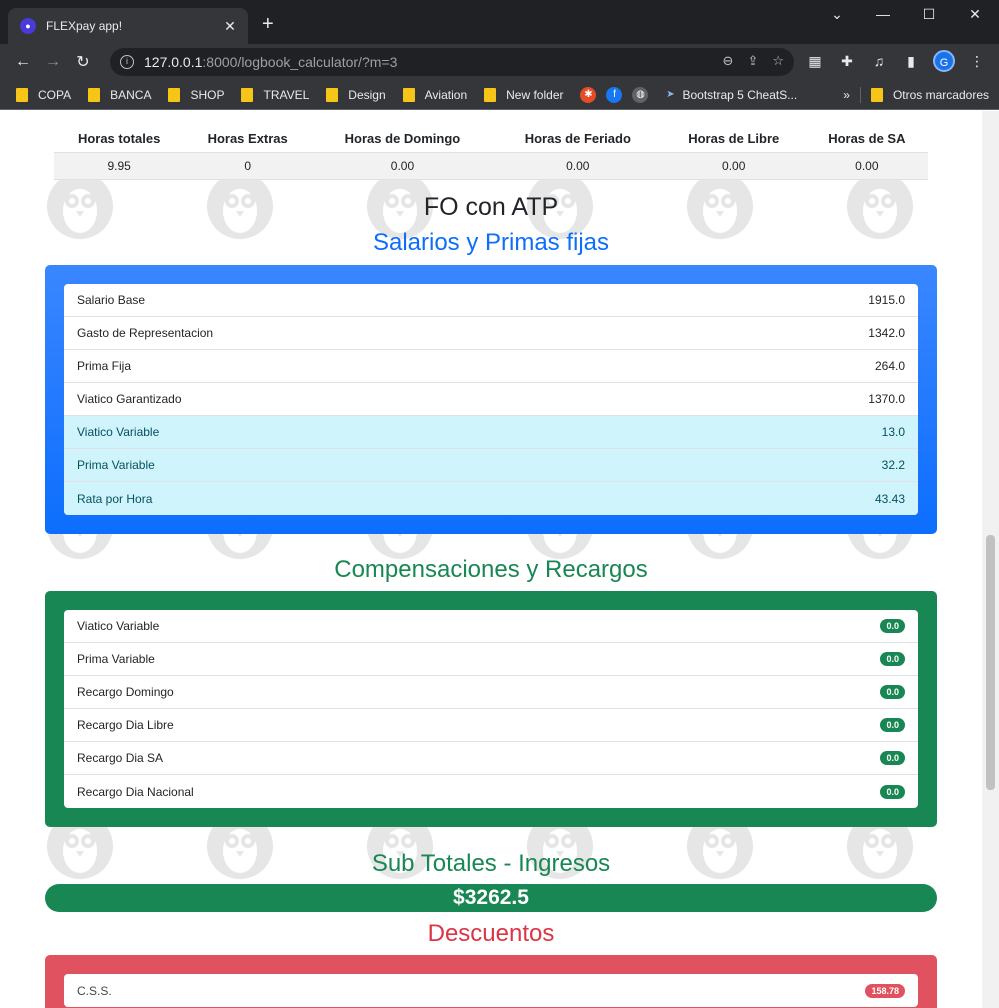 The width and height of the screenshot is (999, 1008). I want to click on bookmark-label: Design, so click(367, 94).